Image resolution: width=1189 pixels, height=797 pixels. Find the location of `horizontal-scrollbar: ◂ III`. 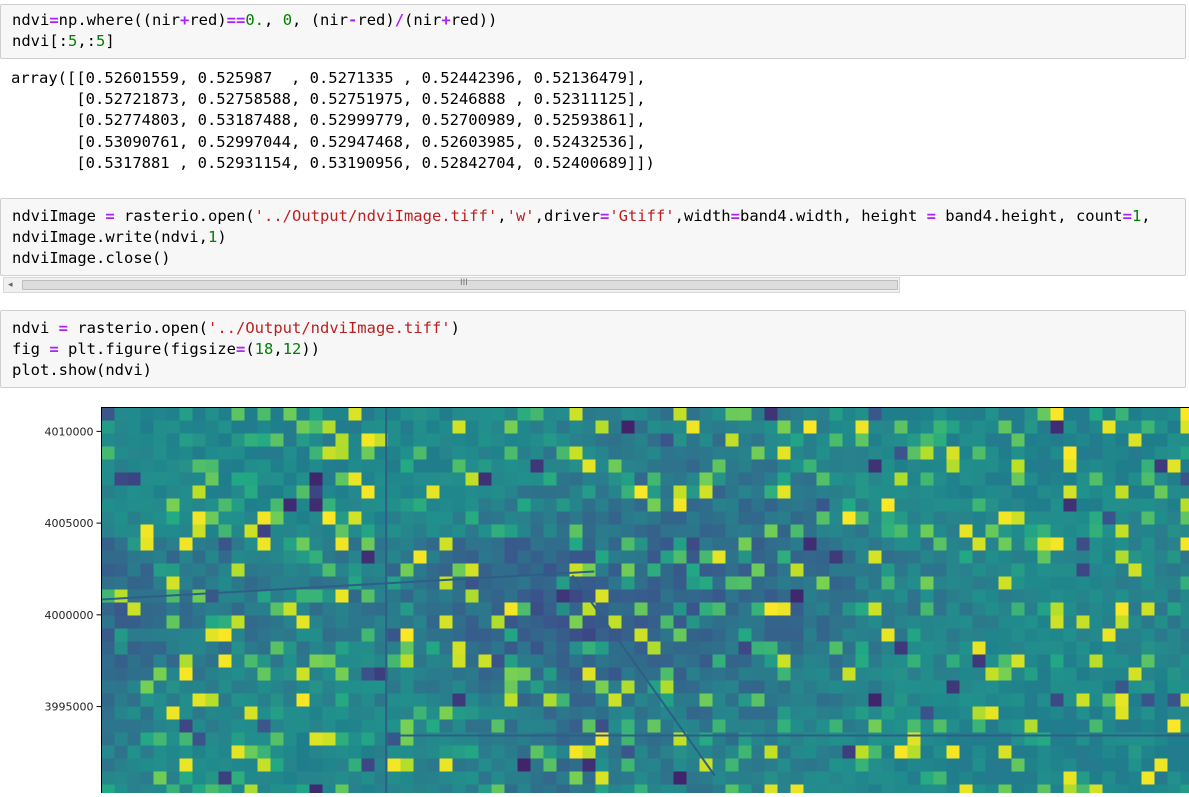

horizontal-scrollbar: ◂ III is located at coordinates (451, 285).